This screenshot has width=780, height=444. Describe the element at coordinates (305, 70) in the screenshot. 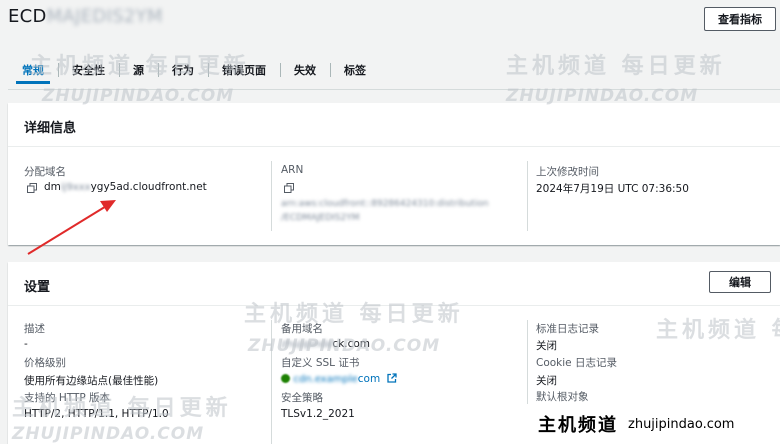

I see `tab-invalidations: 失效` at that location.